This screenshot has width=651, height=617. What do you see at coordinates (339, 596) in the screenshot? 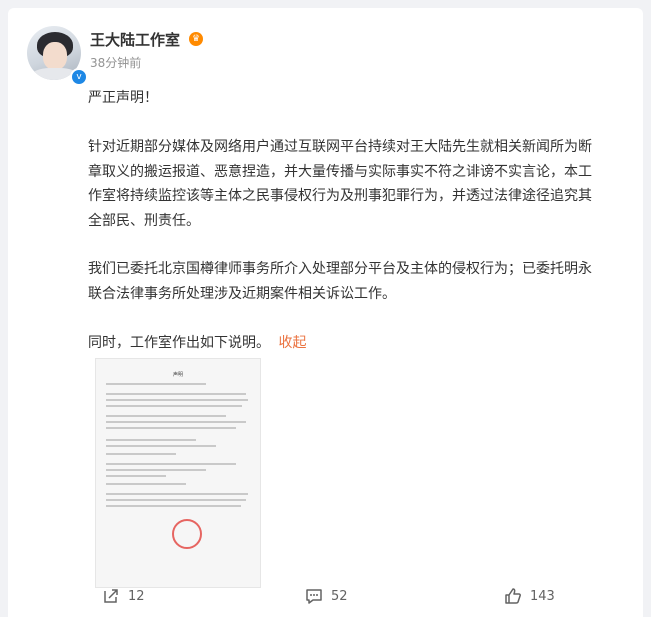
I see `comment-count: 52` at bounding box center [339, 596].